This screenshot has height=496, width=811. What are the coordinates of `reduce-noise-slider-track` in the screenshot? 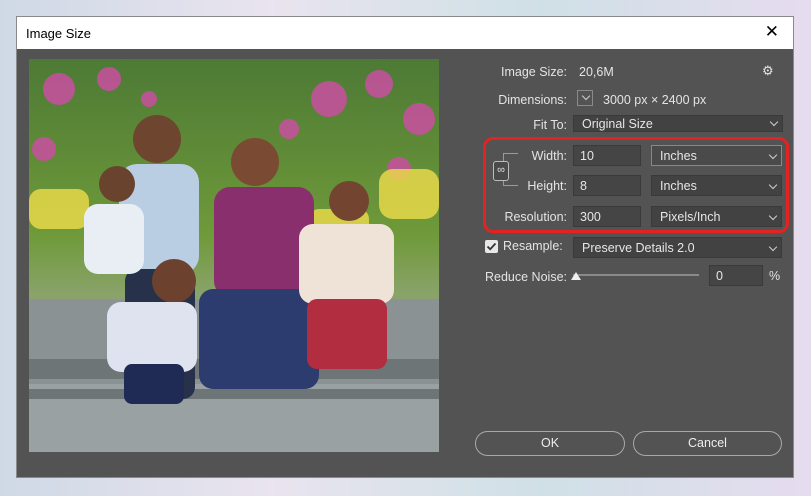 It's located at (636, 275).